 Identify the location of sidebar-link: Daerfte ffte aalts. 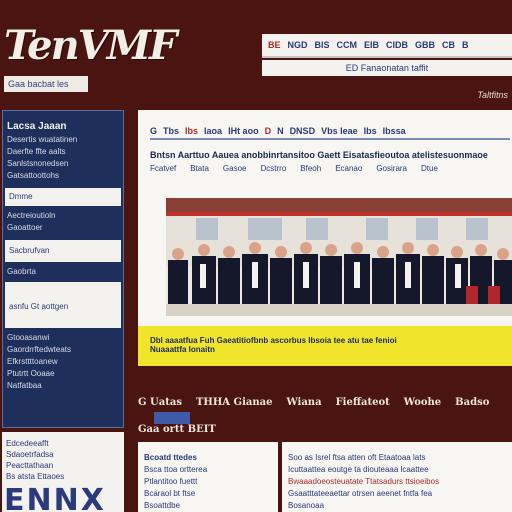
(63, 152).